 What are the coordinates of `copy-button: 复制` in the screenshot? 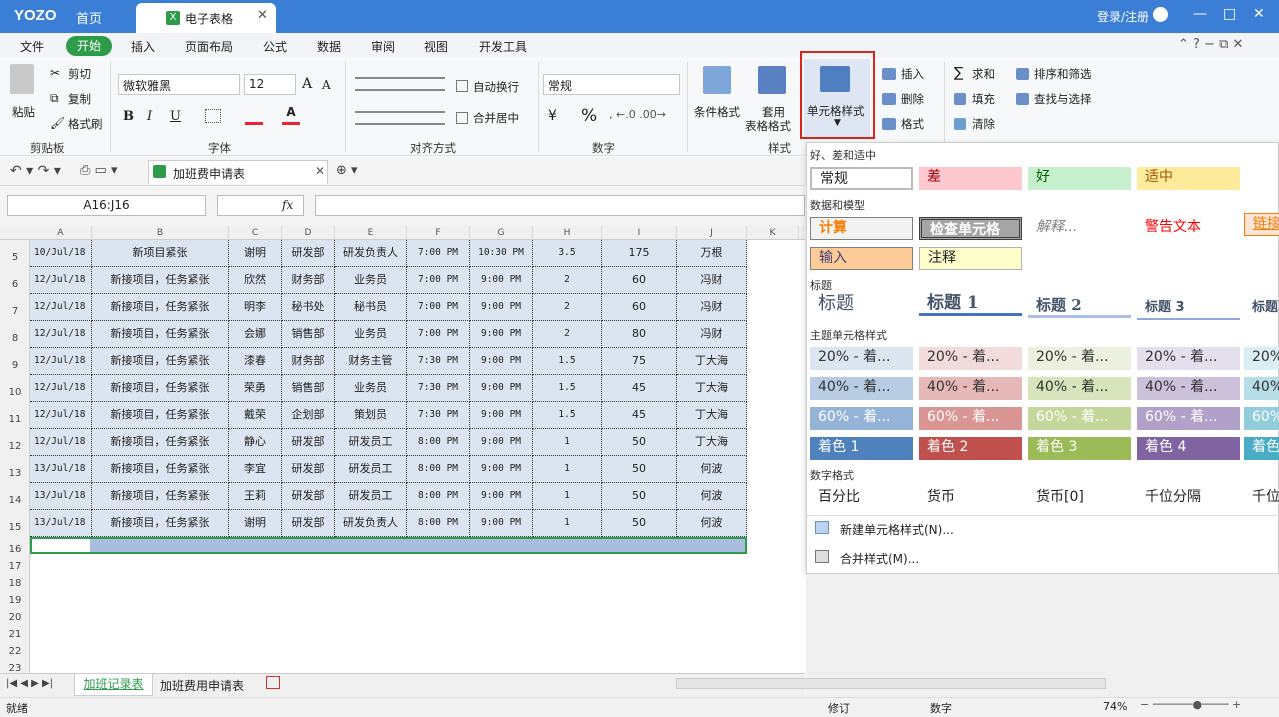 It's located at (79, 99).